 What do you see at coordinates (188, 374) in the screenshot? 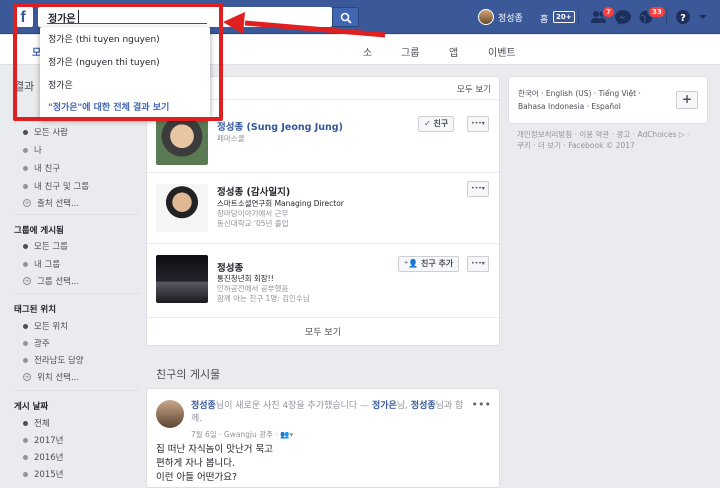
I see `friends-posts-title: 친구의 게시물` at bounding box center [188, 374].